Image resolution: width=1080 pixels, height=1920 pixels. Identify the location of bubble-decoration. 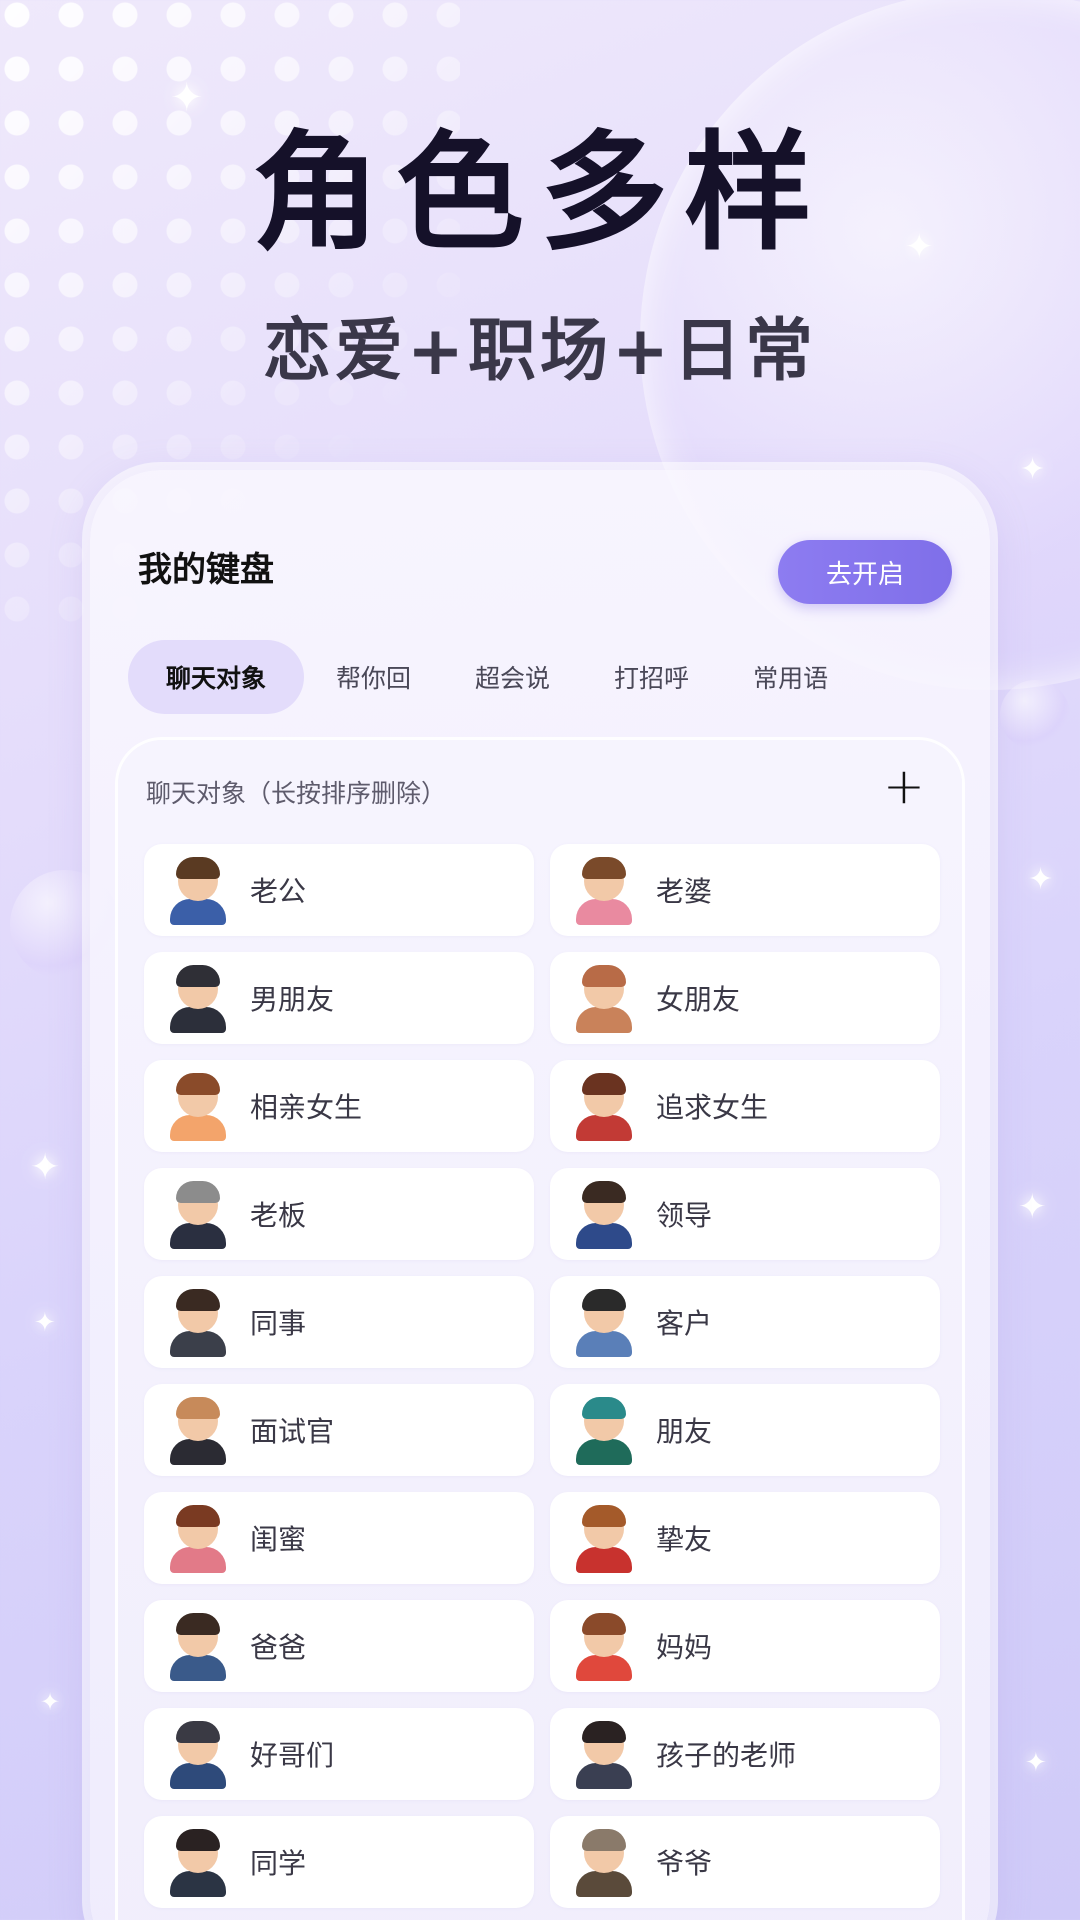
(1035, 715).